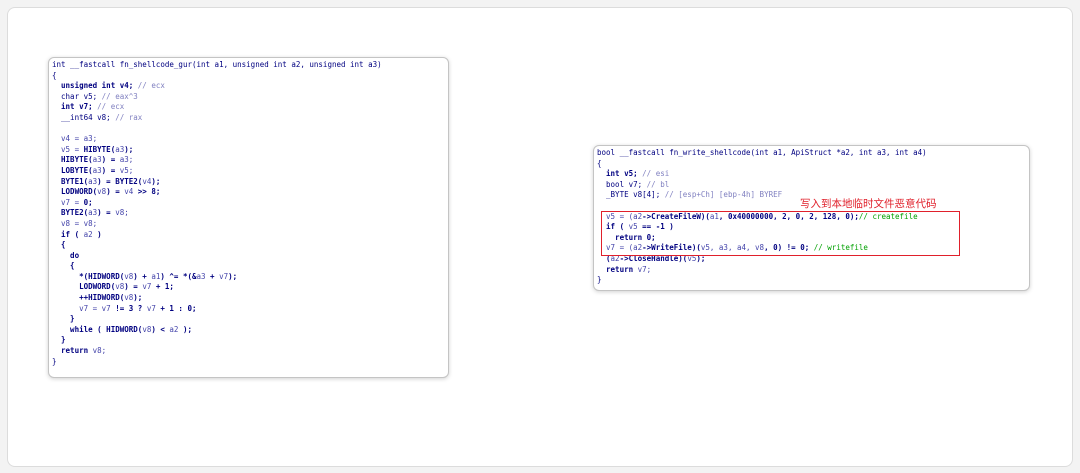  Describe the element at coordinates (178, 308) in the screenshot. I see `code-token: + 1 : 0;` at that location.